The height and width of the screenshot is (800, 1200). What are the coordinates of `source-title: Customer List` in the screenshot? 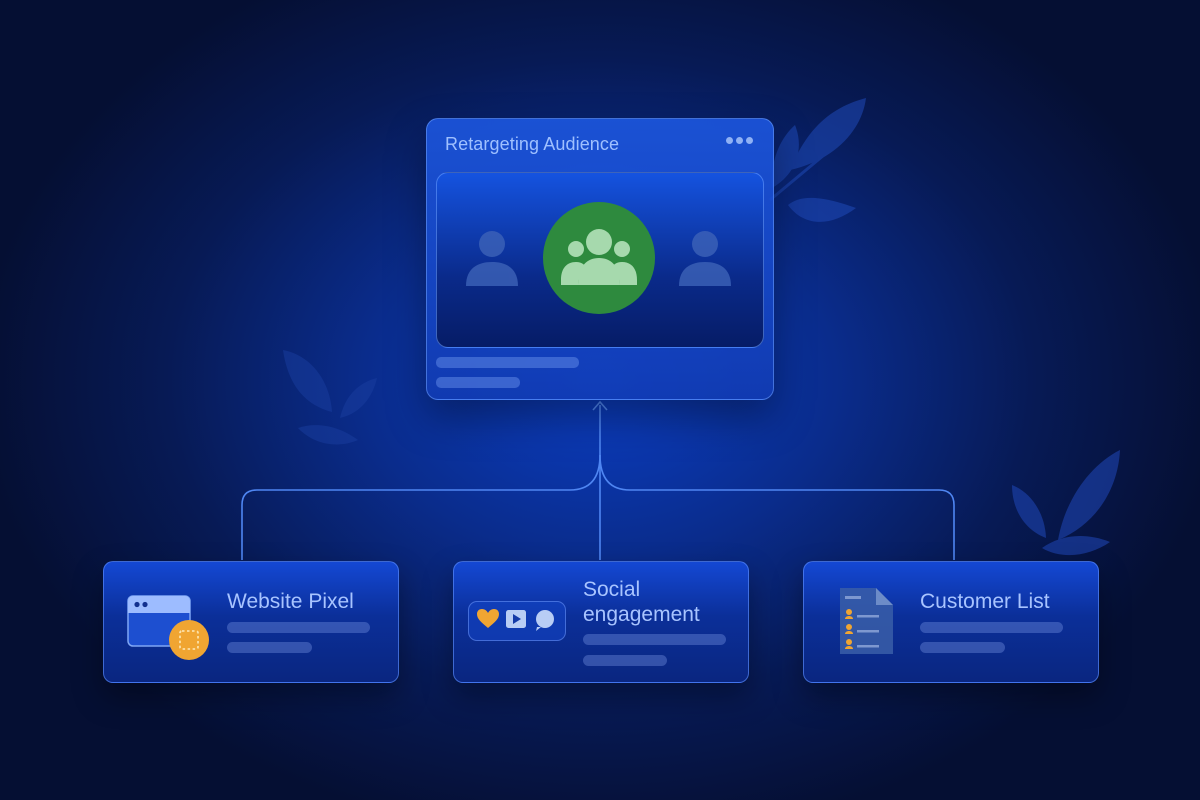 It's located at (985, 601).